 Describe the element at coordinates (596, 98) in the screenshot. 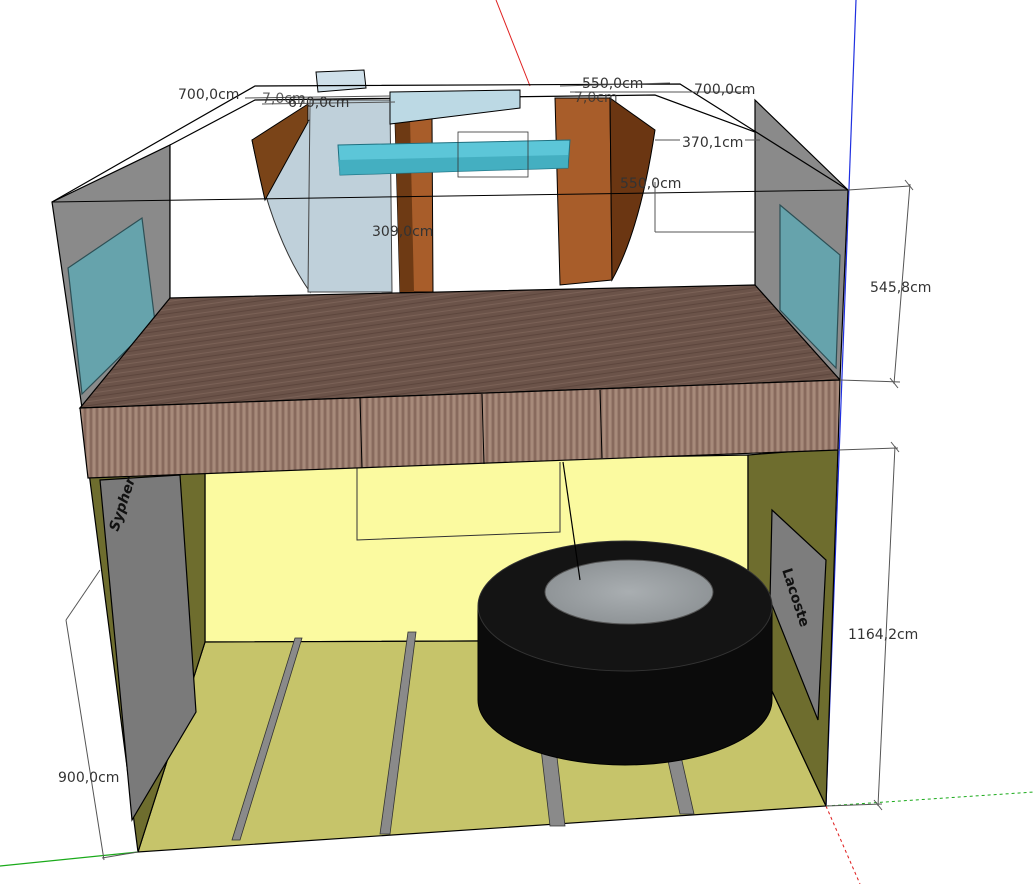

I see `dim-label-top-offset-b: 7,0cm` at that location.